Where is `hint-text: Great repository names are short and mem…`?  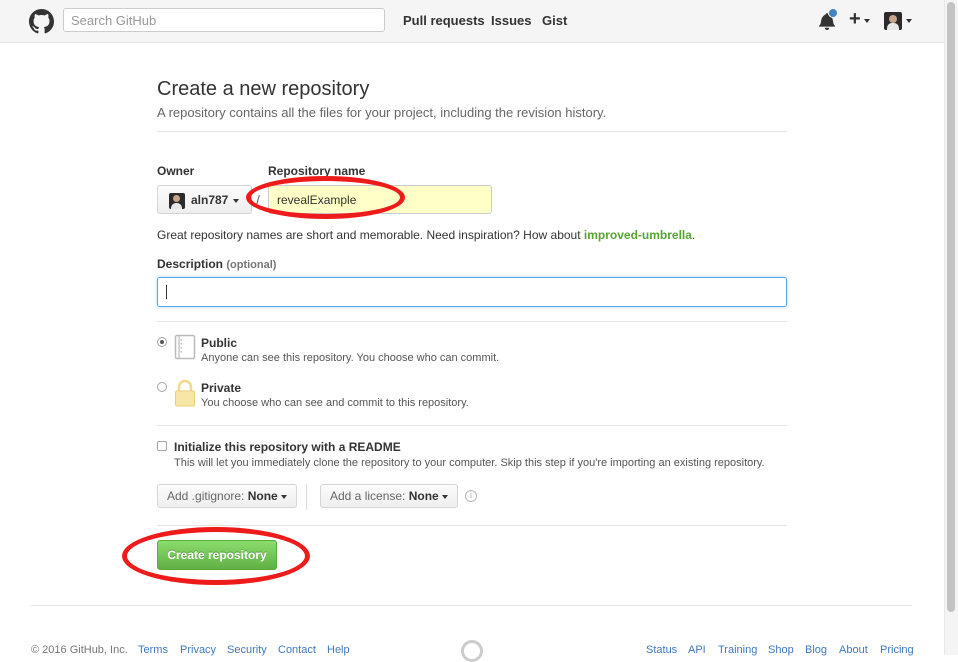 hint-text: Great repository names are short and mem… is located at coordinates (370, 235).